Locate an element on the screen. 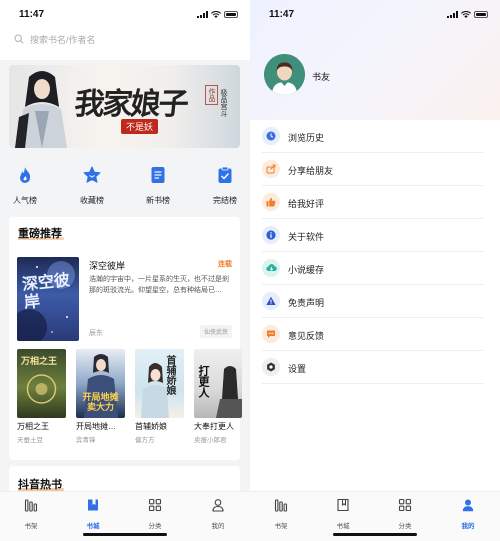 The width and height of the screenshot is (500, 541). book-cover: 首辅娇娘 is located at coordinates (159, 383).